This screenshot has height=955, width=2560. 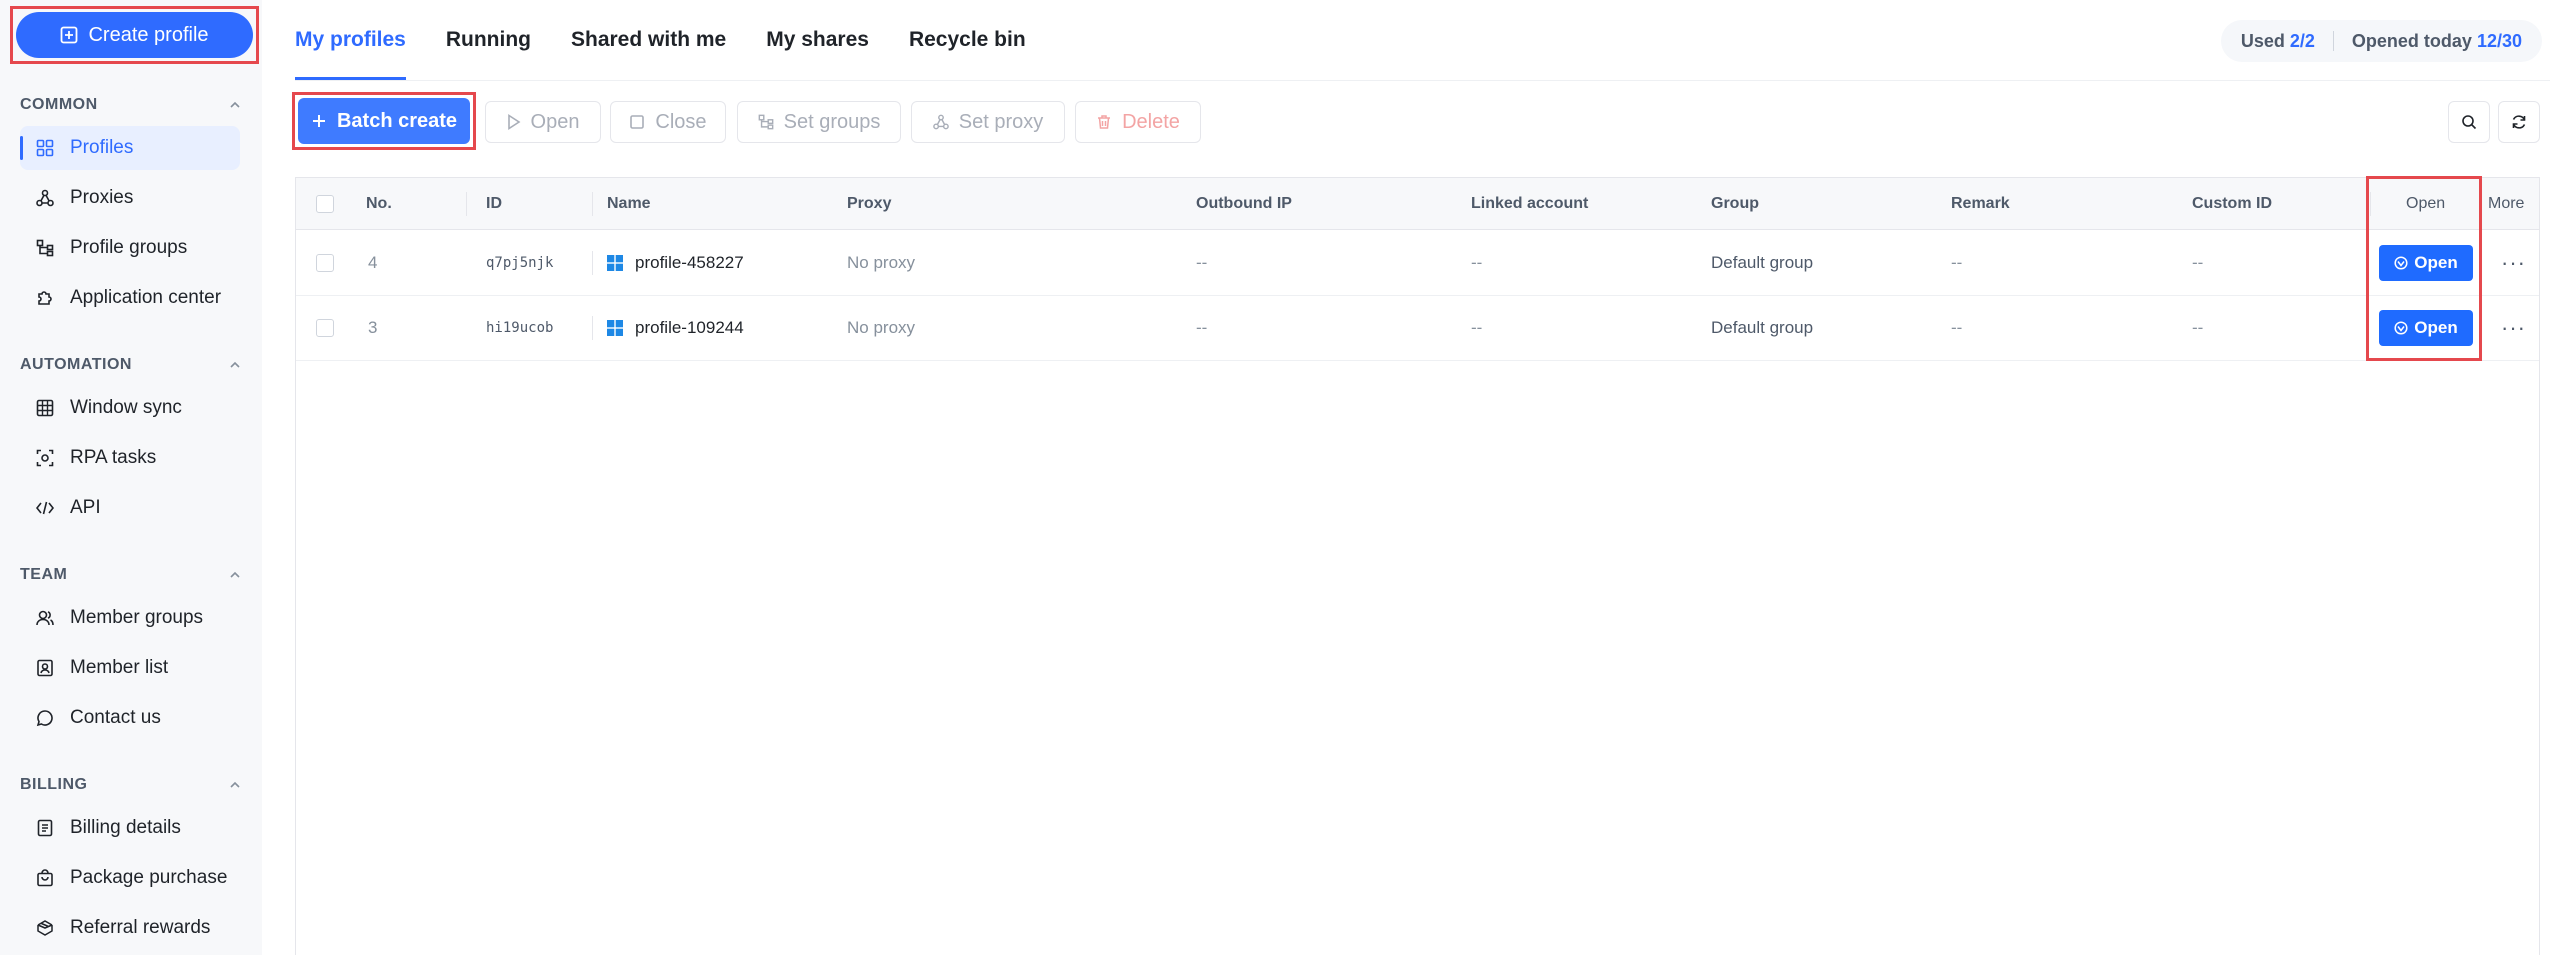 What do you see at coordinates (2232, 203) in the screenshot?
I see `header-custom-id: Custom ID` at bounding box center [2232, 203].